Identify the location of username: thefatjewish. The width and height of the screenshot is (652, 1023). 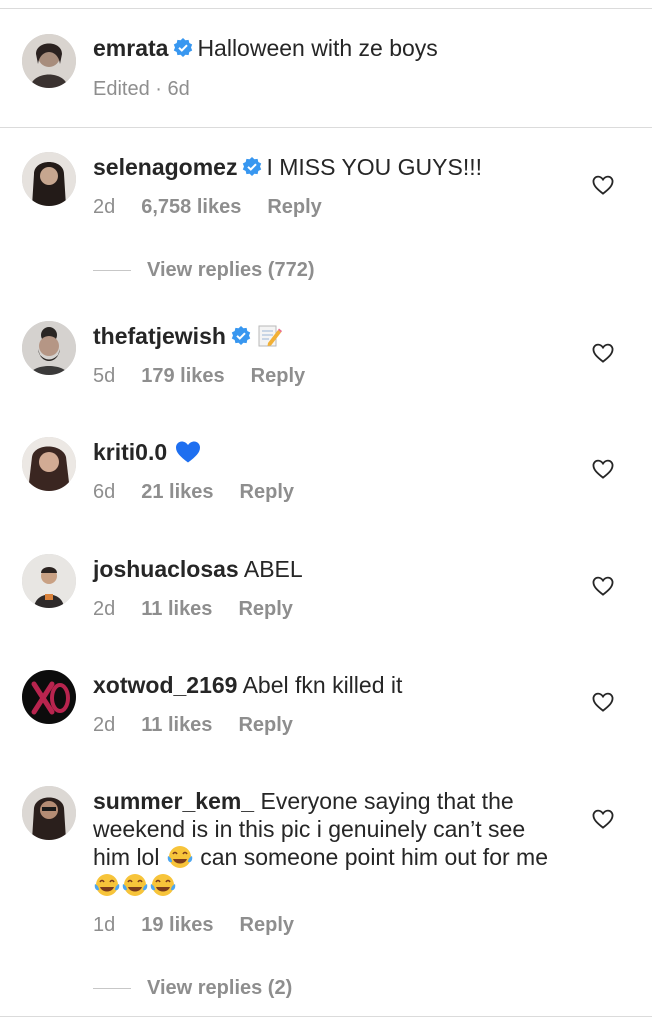
(159, 336).